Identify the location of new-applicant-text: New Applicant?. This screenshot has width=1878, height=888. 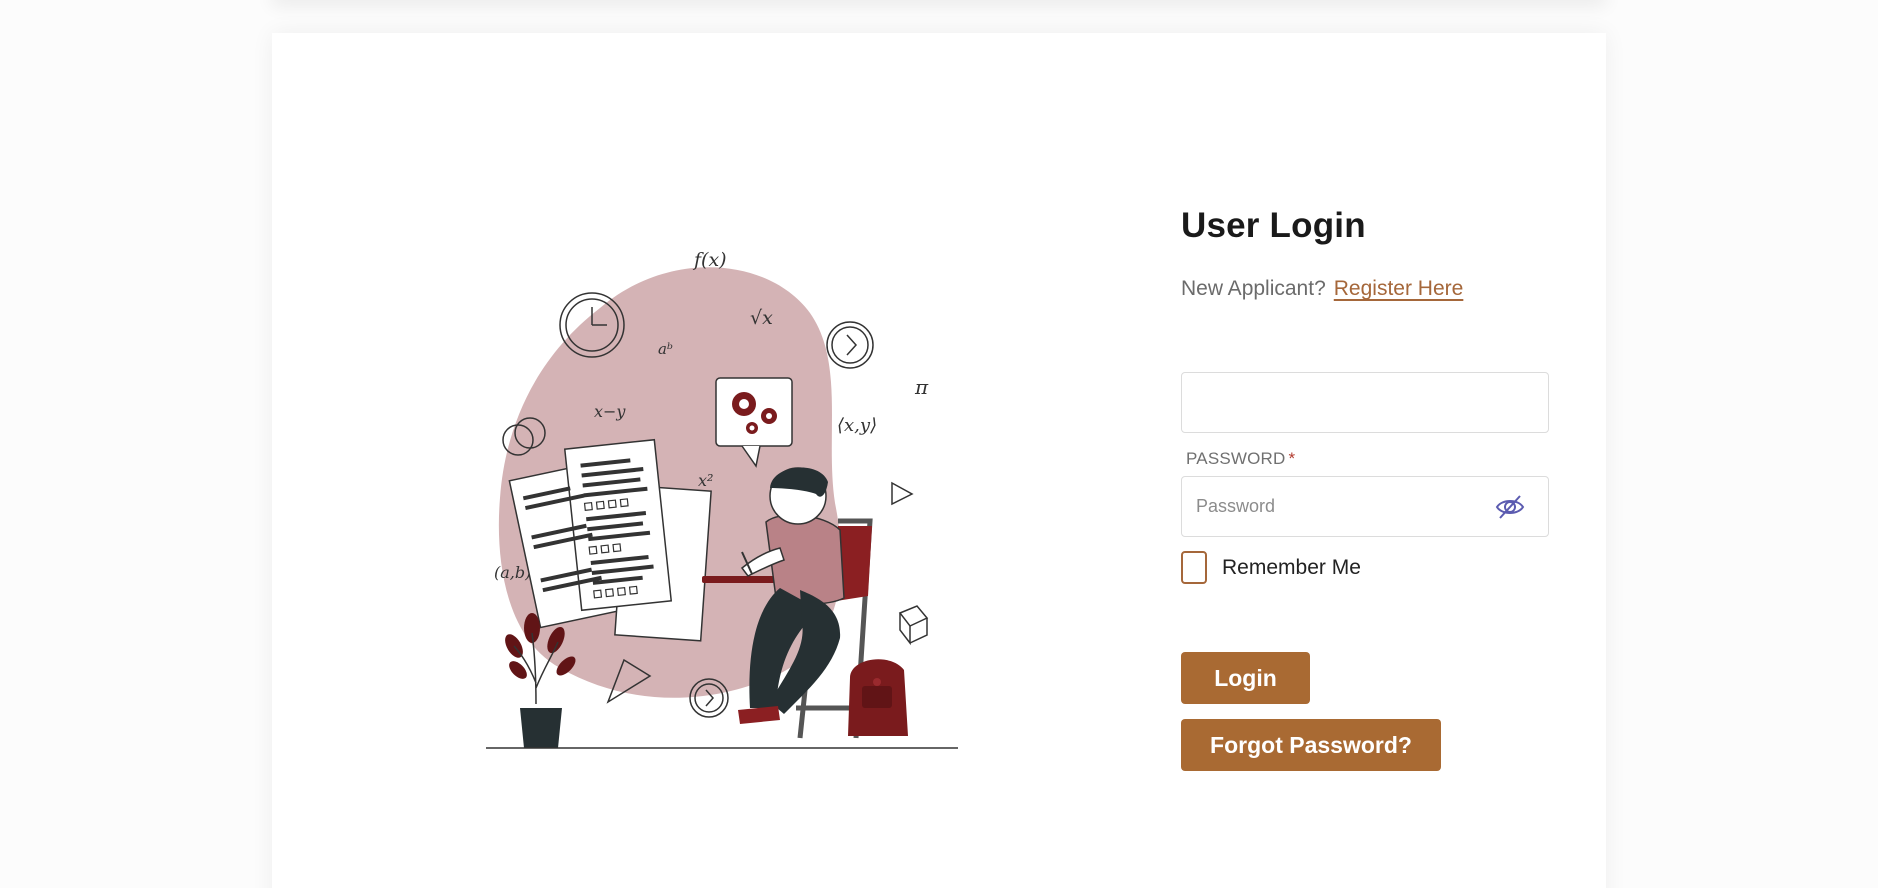
(1253, 288).